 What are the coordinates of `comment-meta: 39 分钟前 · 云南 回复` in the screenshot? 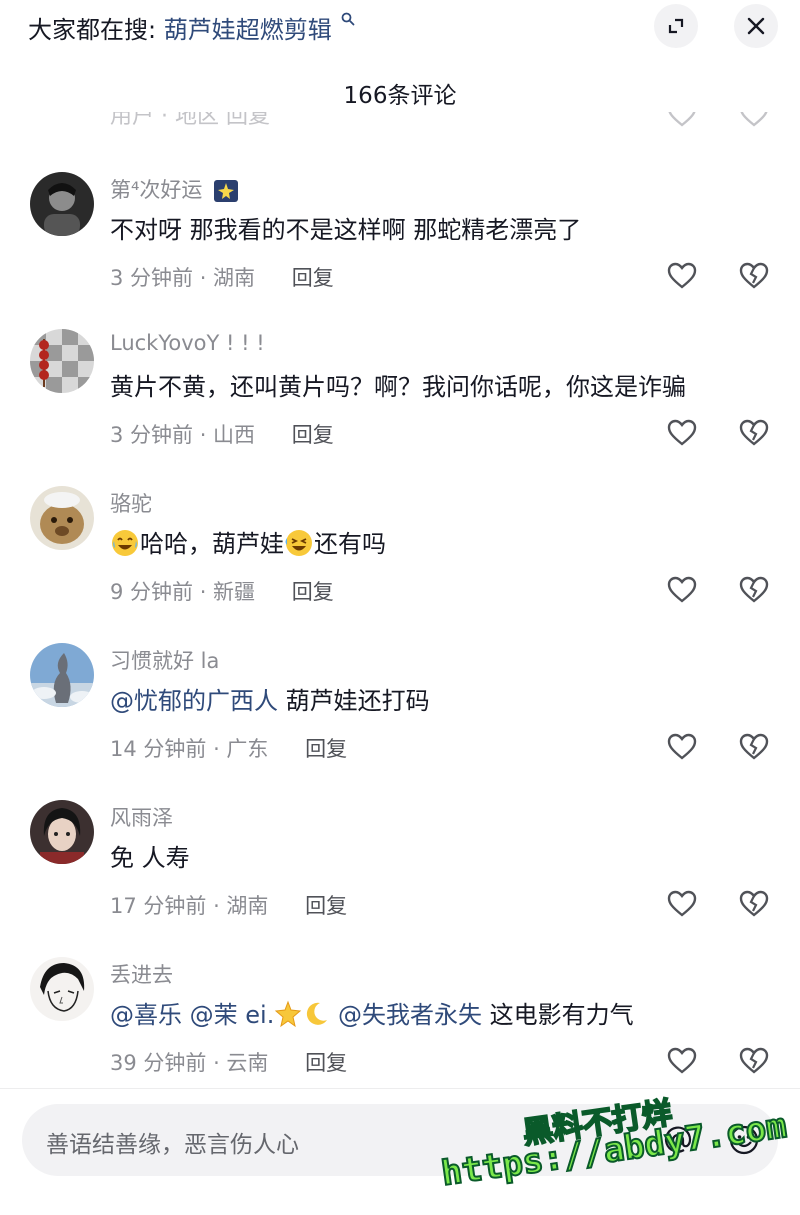 It's located at (228, 1062).